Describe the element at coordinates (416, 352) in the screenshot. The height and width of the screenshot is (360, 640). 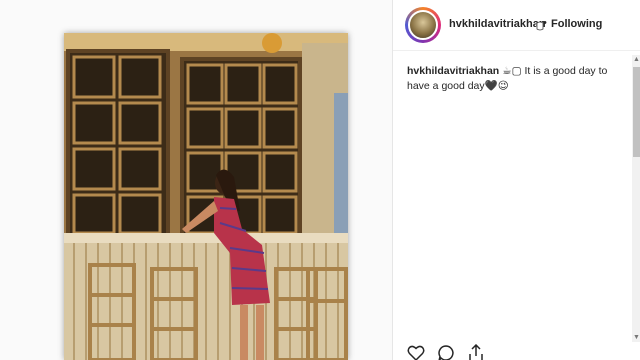
I see `heart-icon` at that location.